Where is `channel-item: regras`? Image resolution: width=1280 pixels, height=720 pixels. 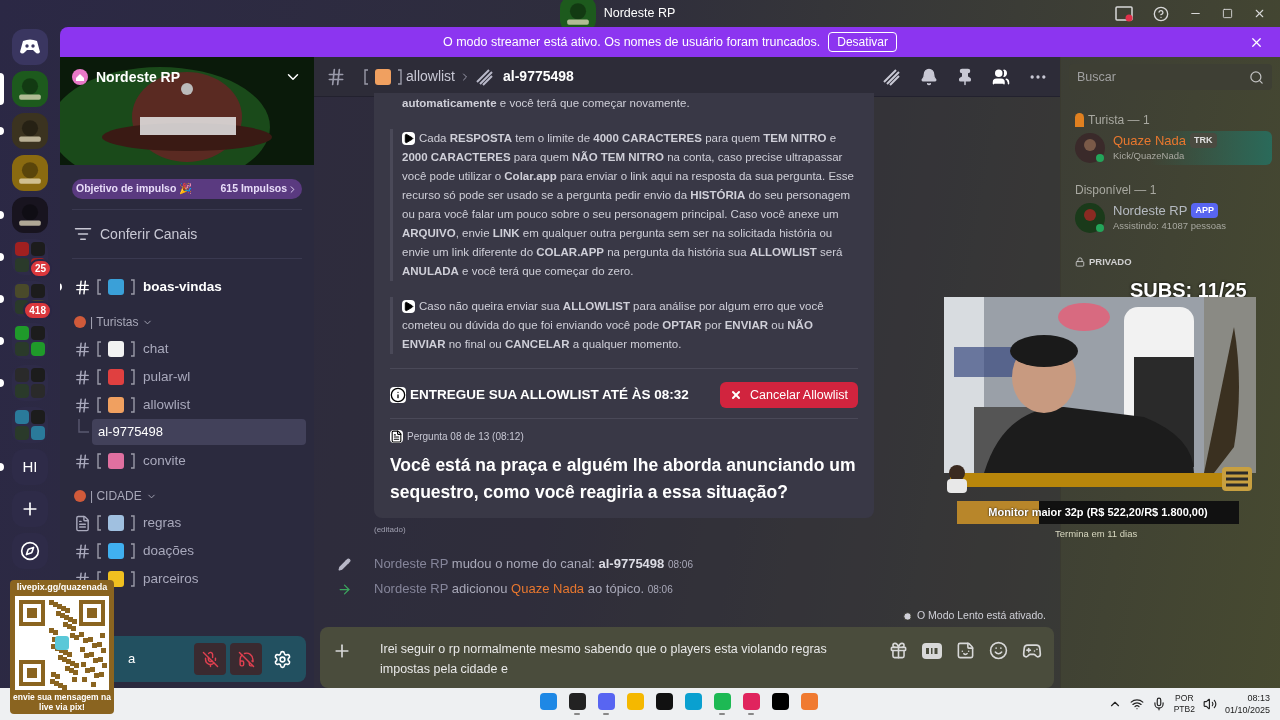 channel-item: regras is located at coordinates (162, 523).